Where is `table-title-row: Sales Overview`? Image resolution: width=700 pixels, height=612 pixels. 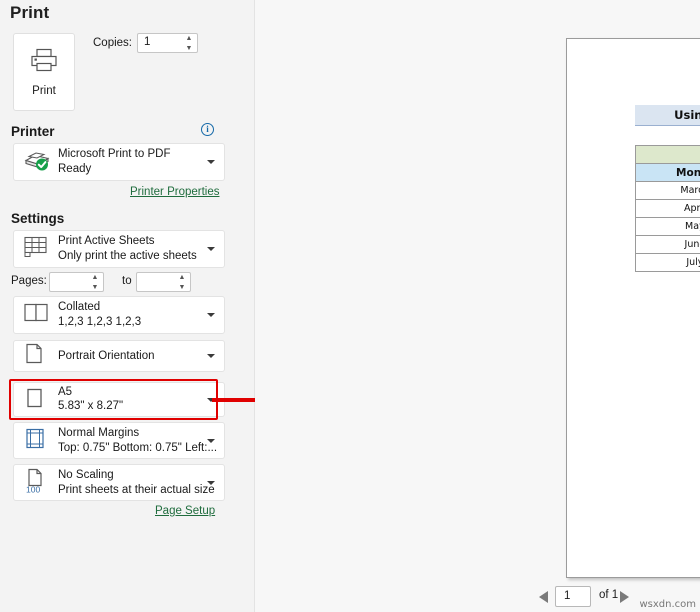 table-title-row: Sales Overview is located at coordinates (667, 154).